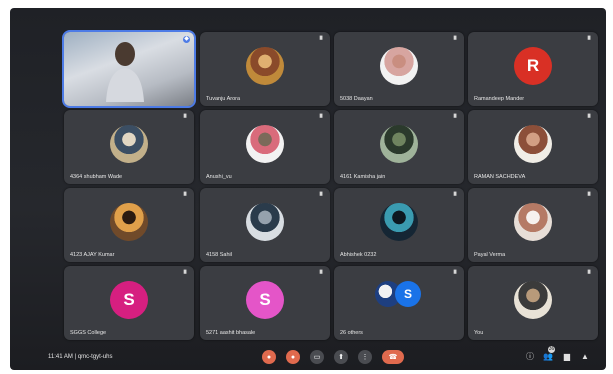  Describe the element at coordinates (356, 99) in the screenshot. I see `participant-name: 5038 Daayan` at that location.